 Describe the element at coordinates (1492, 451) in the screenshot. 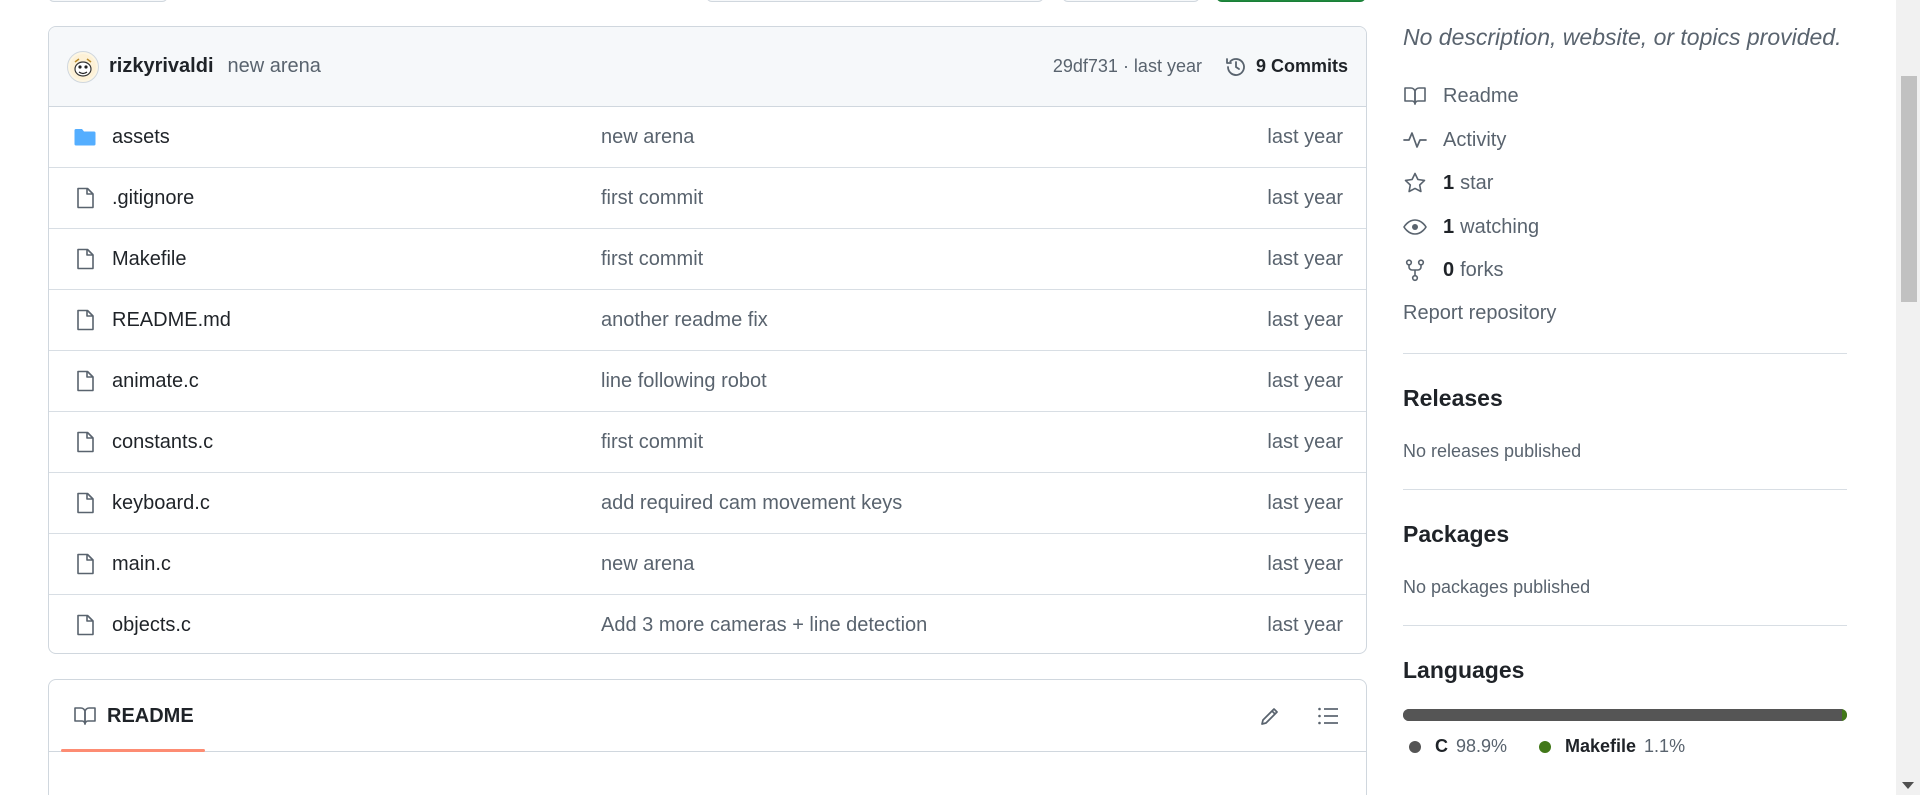

I see `releases-empty-text: No releases published` at that location.